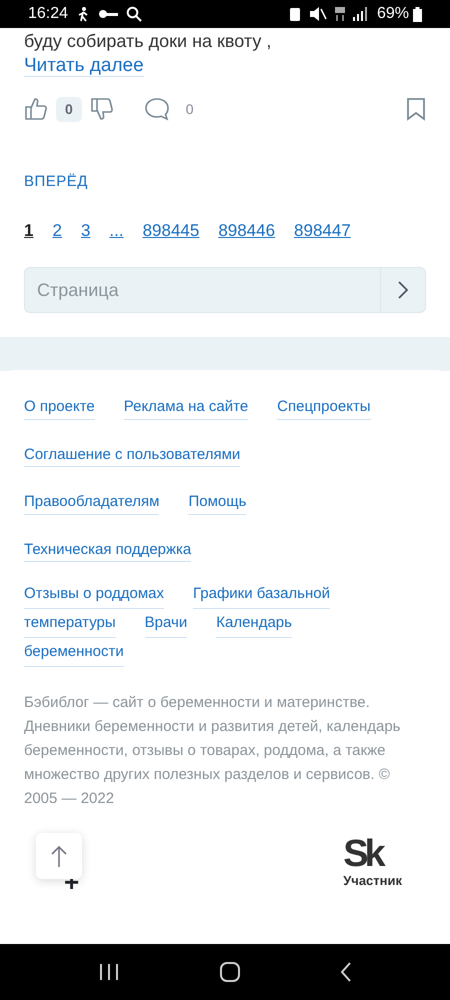  What do you see at coordinates (372, 881) in the screenshot?
I see `logo-caption: Участник` at bounding box center [372, 881].